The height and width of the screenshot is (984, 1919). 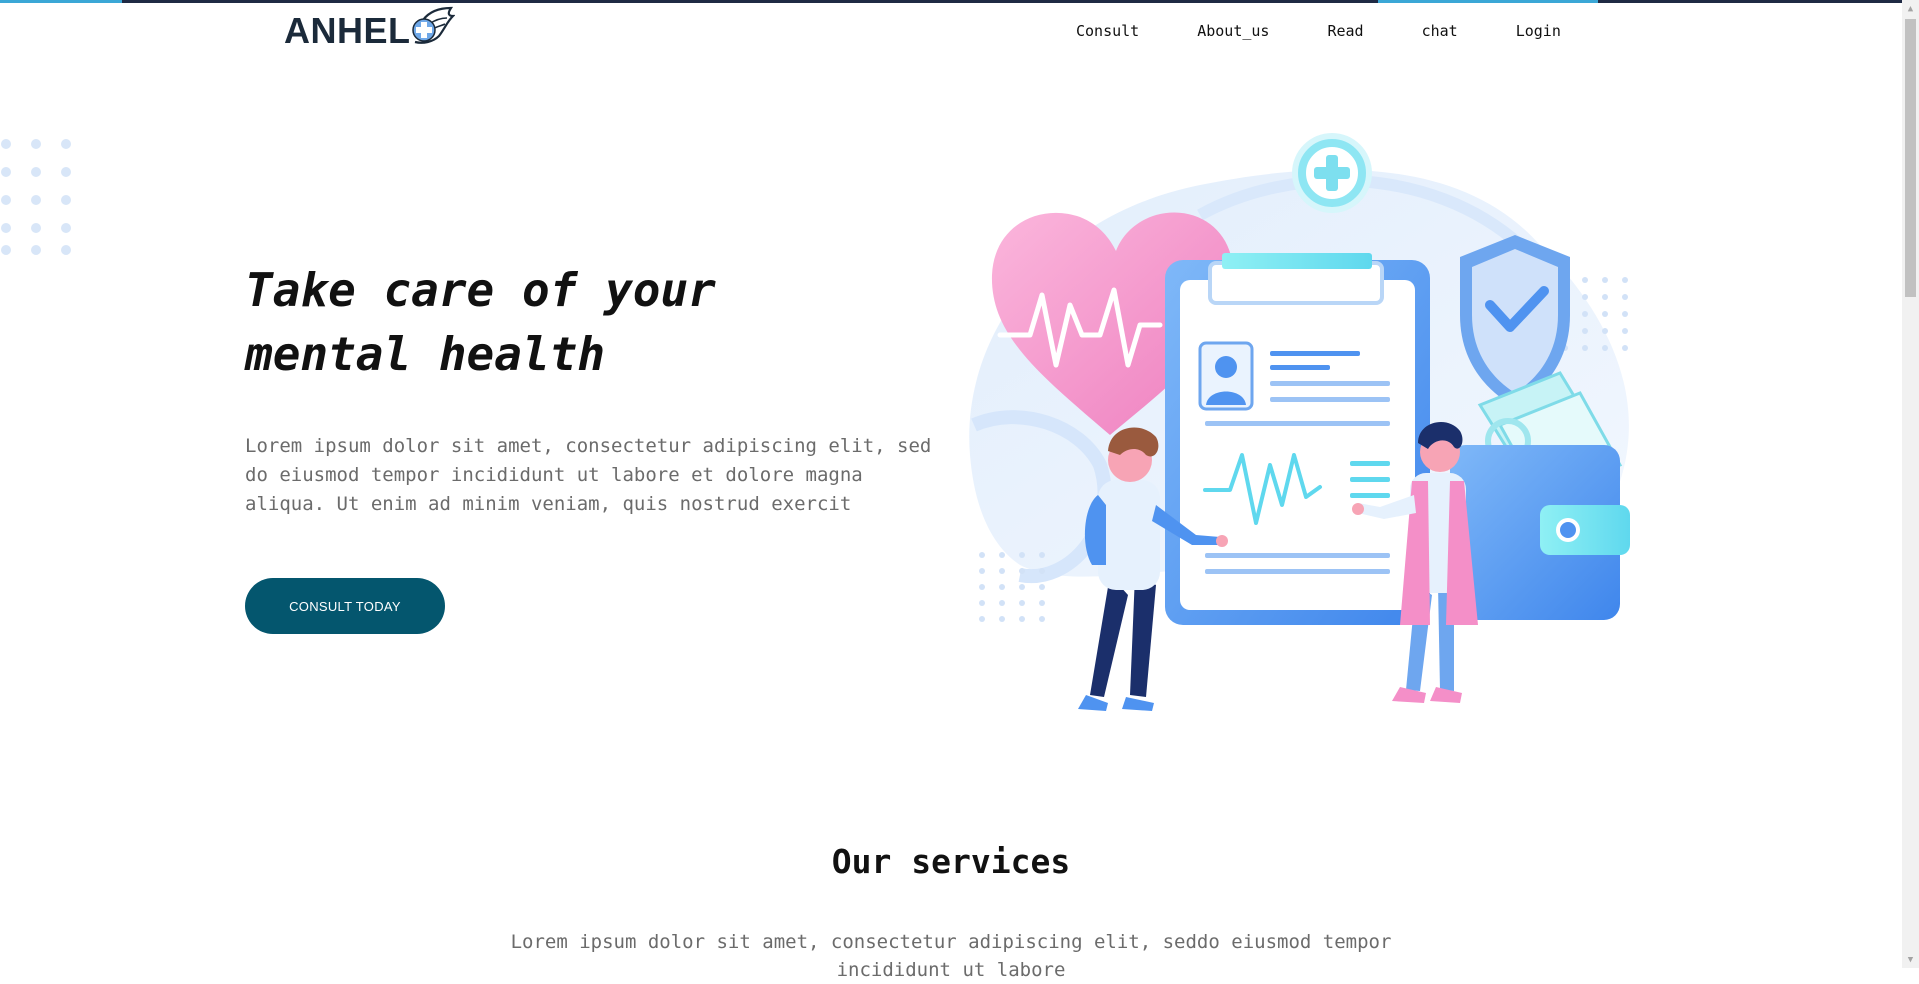 What do you see at coordinates (1440, 31) in the screenshot?
I see `nav-chat: chat` at bounding box center [1440, 31].